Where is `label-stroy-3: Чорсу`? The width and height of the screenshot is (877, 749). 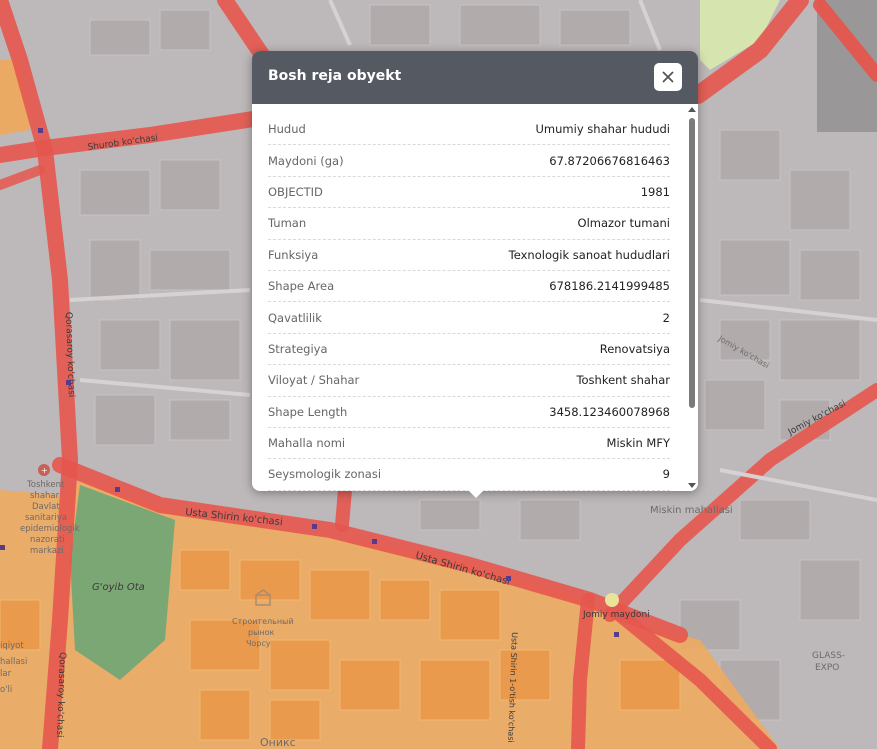 label-stroy-3: Чорсу is located at coordinates (258, 643).